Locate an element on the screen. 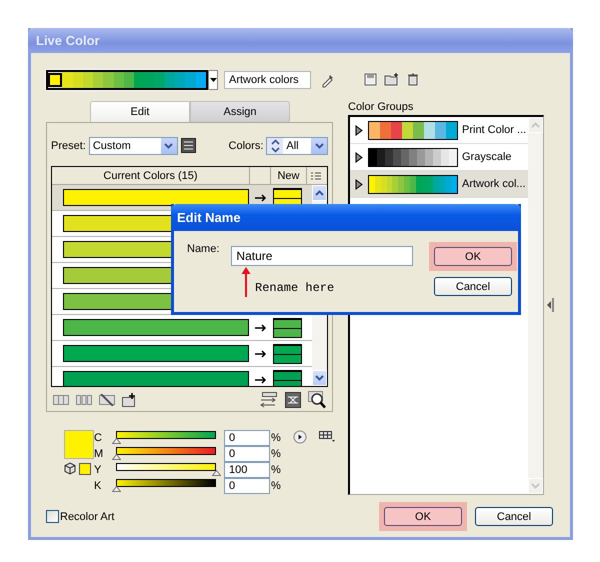  annotation-text: Rename here is located at coordinates (294, 288).